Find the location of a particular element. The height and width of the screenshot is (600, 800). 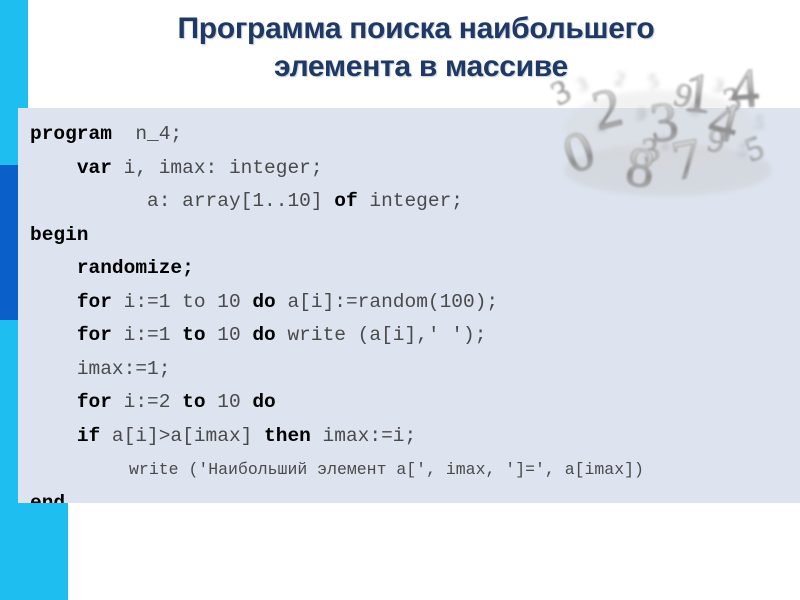

code-line: for i:=1 to 10 do a[i]:=random(100); is located at coordinates (415, 303).